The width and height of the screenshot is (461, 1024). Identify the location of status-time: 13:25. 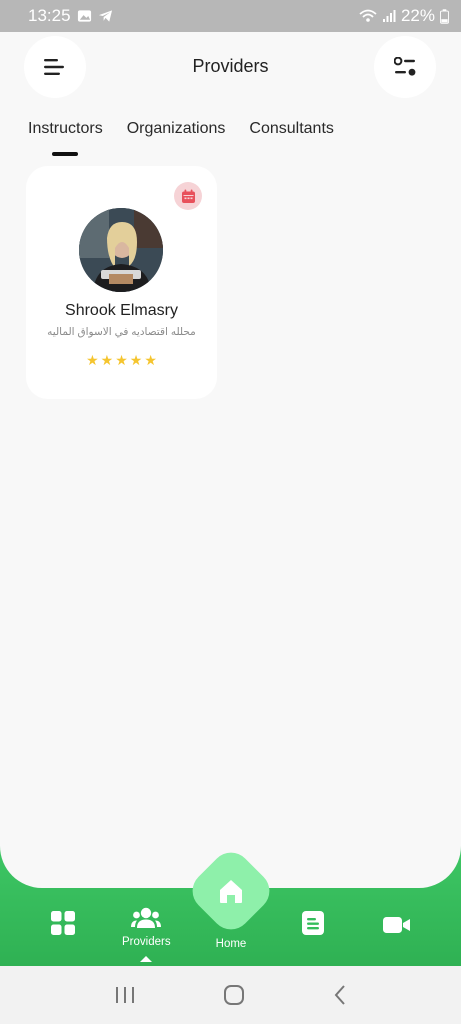
(49, 15).